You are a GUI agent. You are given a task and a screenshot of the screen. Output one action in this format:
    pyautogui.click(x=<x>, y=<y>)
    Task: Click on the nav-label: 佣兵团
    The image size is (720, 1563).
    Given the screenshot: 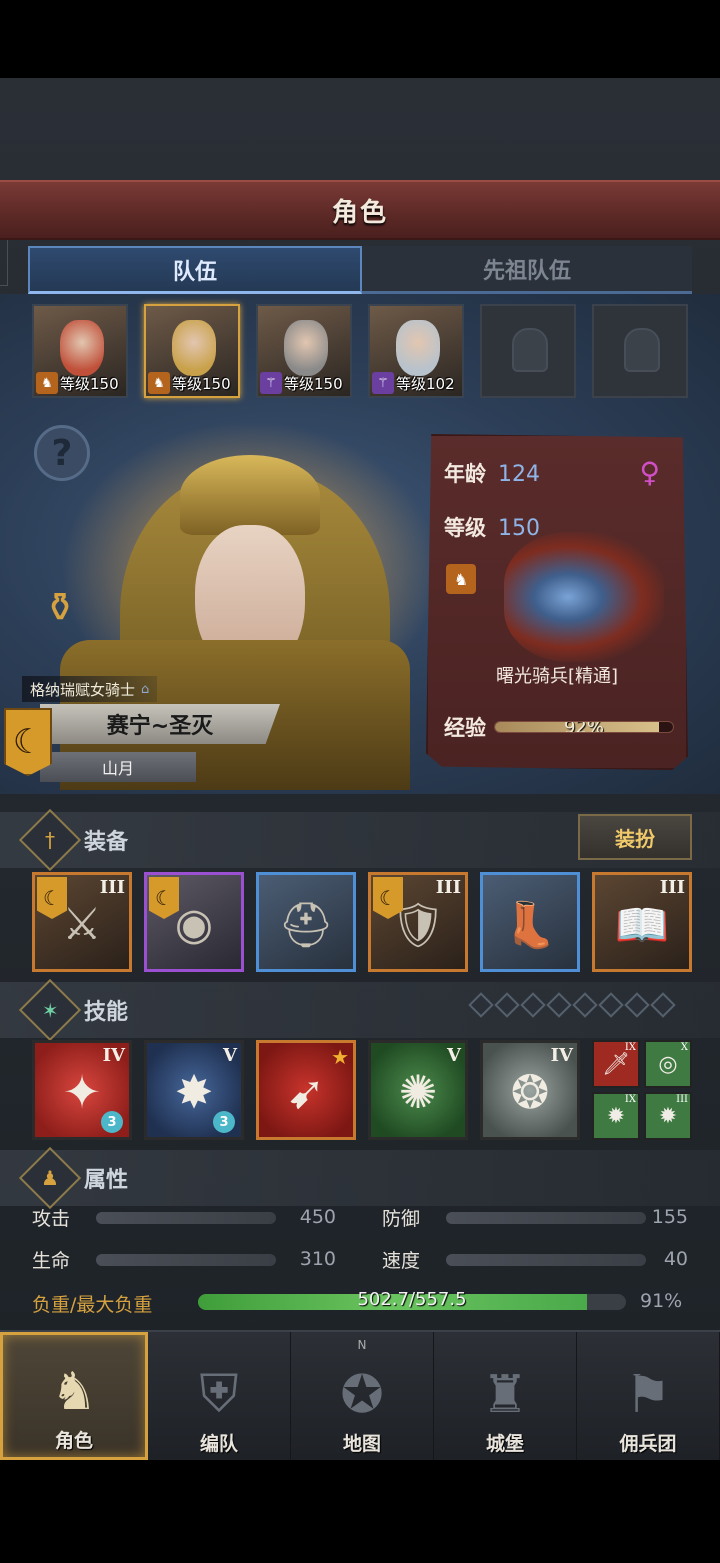 What is the action you would take?
    pyautogui.click(x=648, y=1444)
    